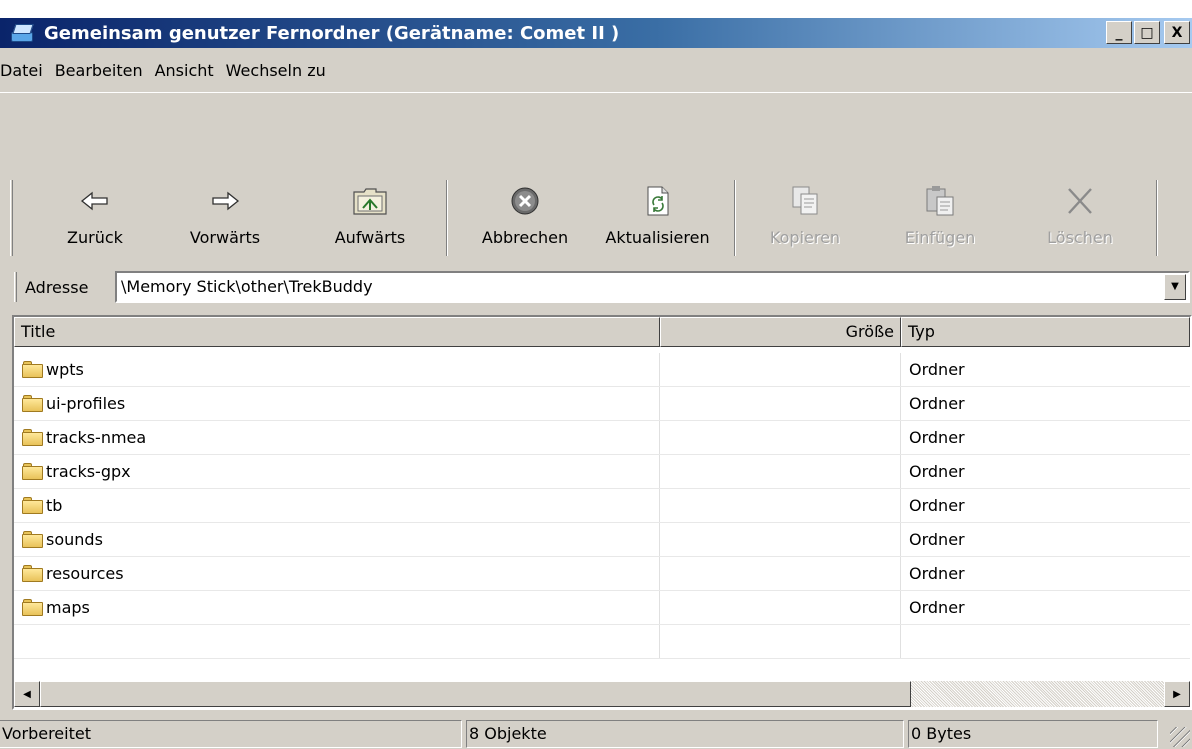 This screenshot has height=749, width=1192. I want to click on forward-button: Vorwärts, so click(225, 218).